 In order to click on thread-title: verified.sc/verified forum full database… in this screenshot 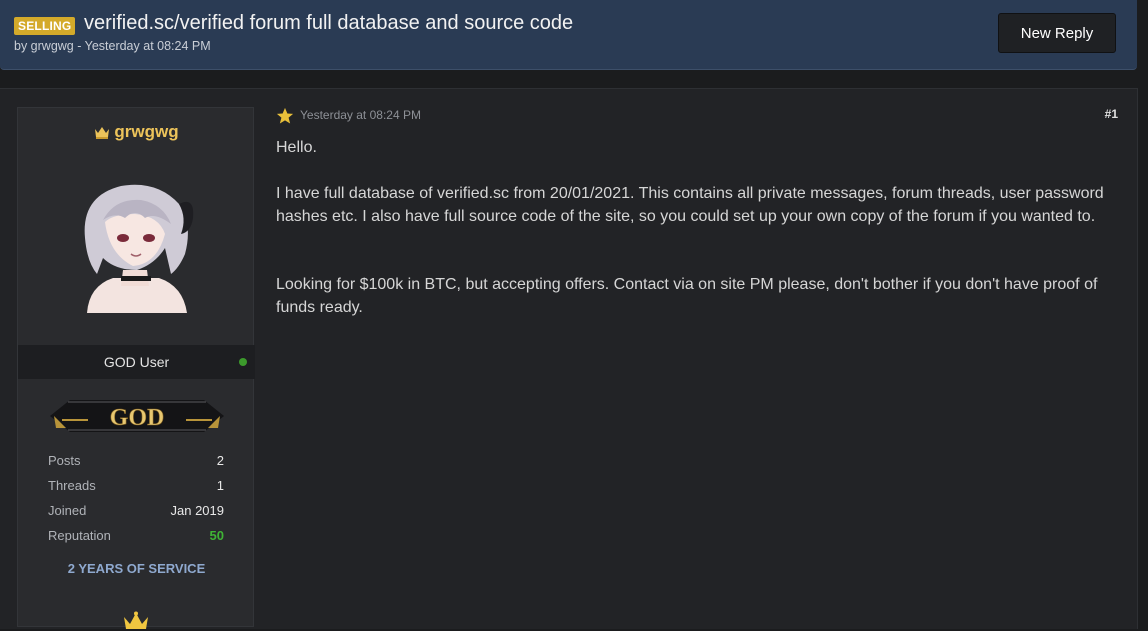, I will do `click(329, 23)`.